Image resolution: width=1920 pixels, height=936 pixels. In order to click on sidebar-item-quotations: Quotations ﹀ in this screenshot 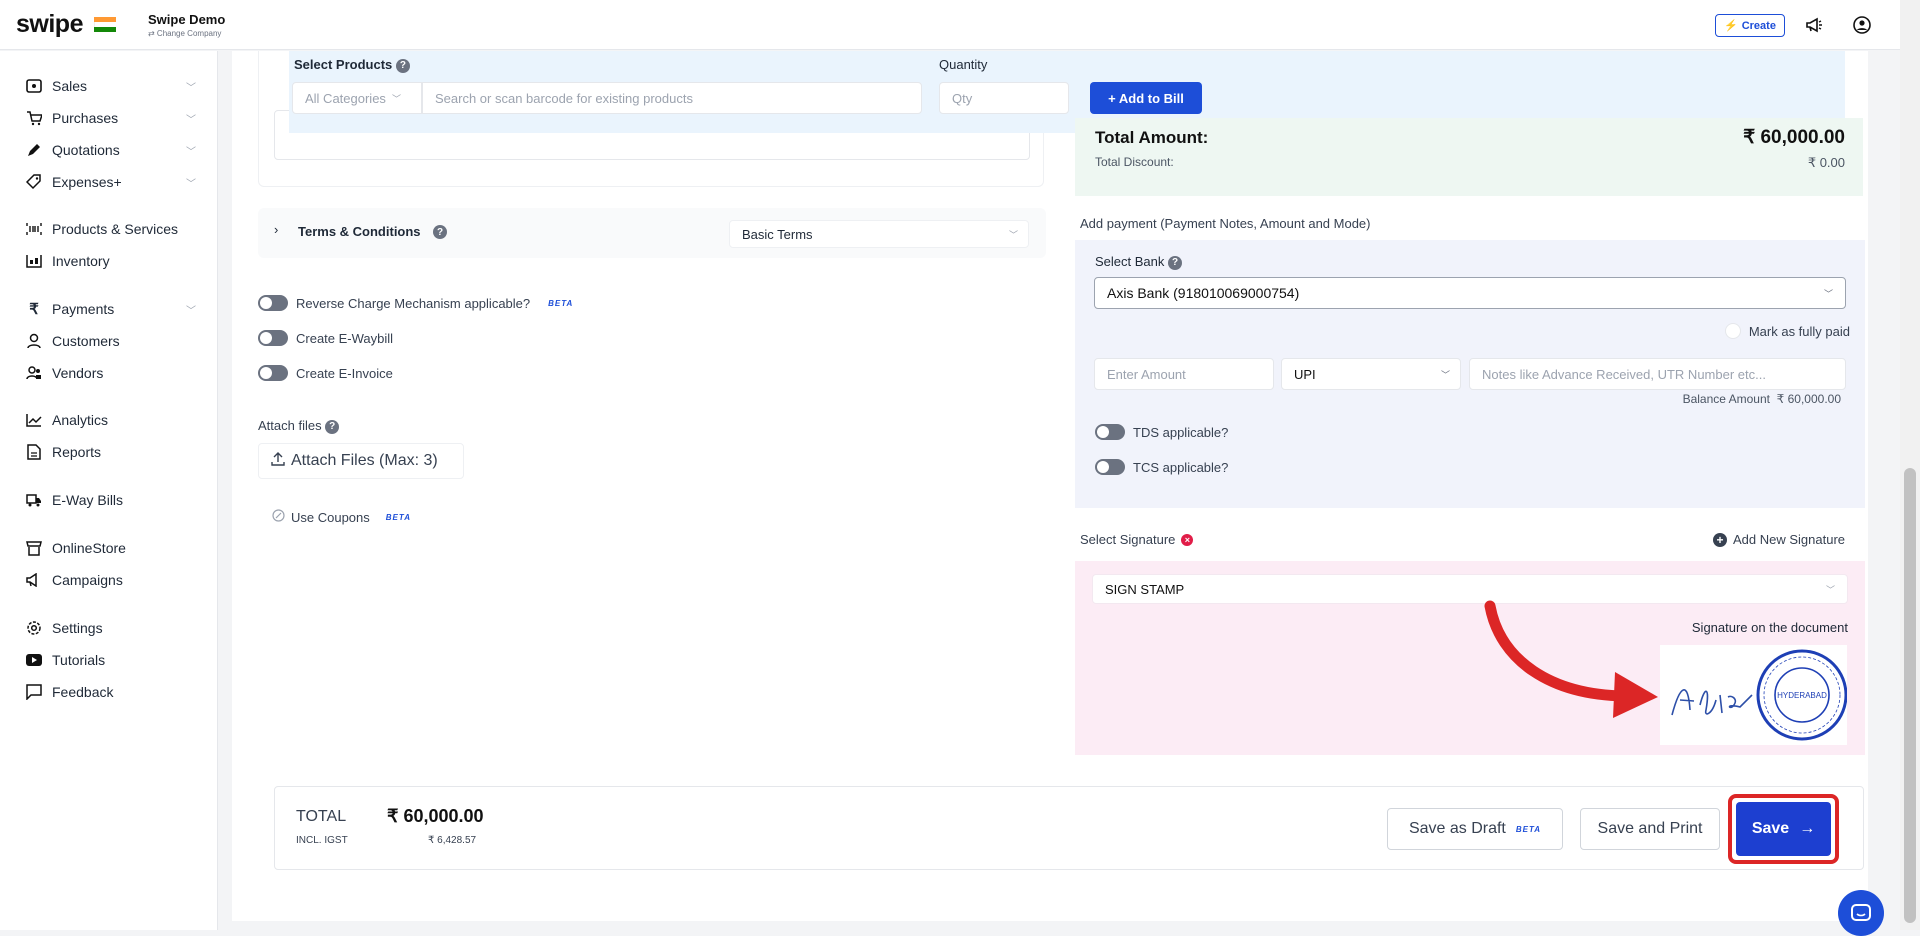, I will do `click(111, 150)`.